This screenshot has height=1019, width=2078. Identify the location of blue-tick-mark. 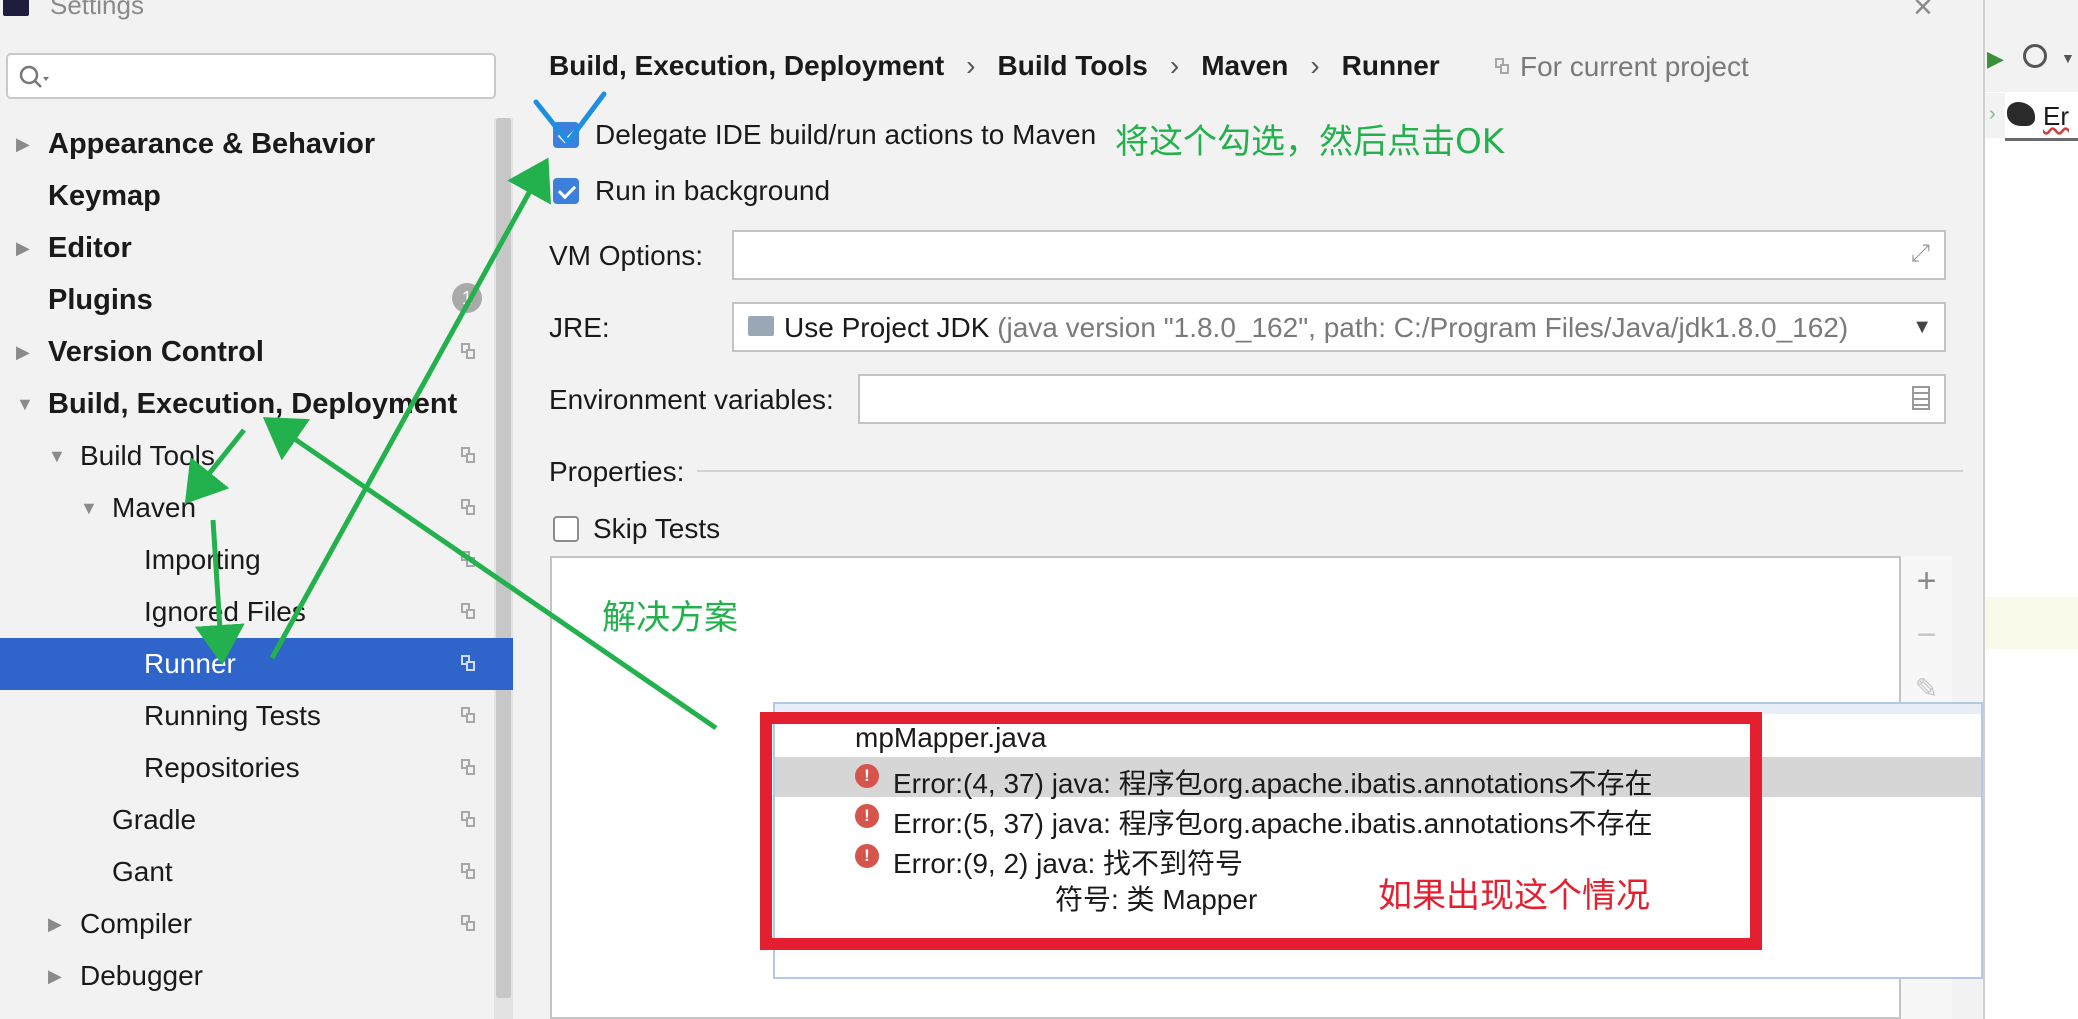
(570, 119).